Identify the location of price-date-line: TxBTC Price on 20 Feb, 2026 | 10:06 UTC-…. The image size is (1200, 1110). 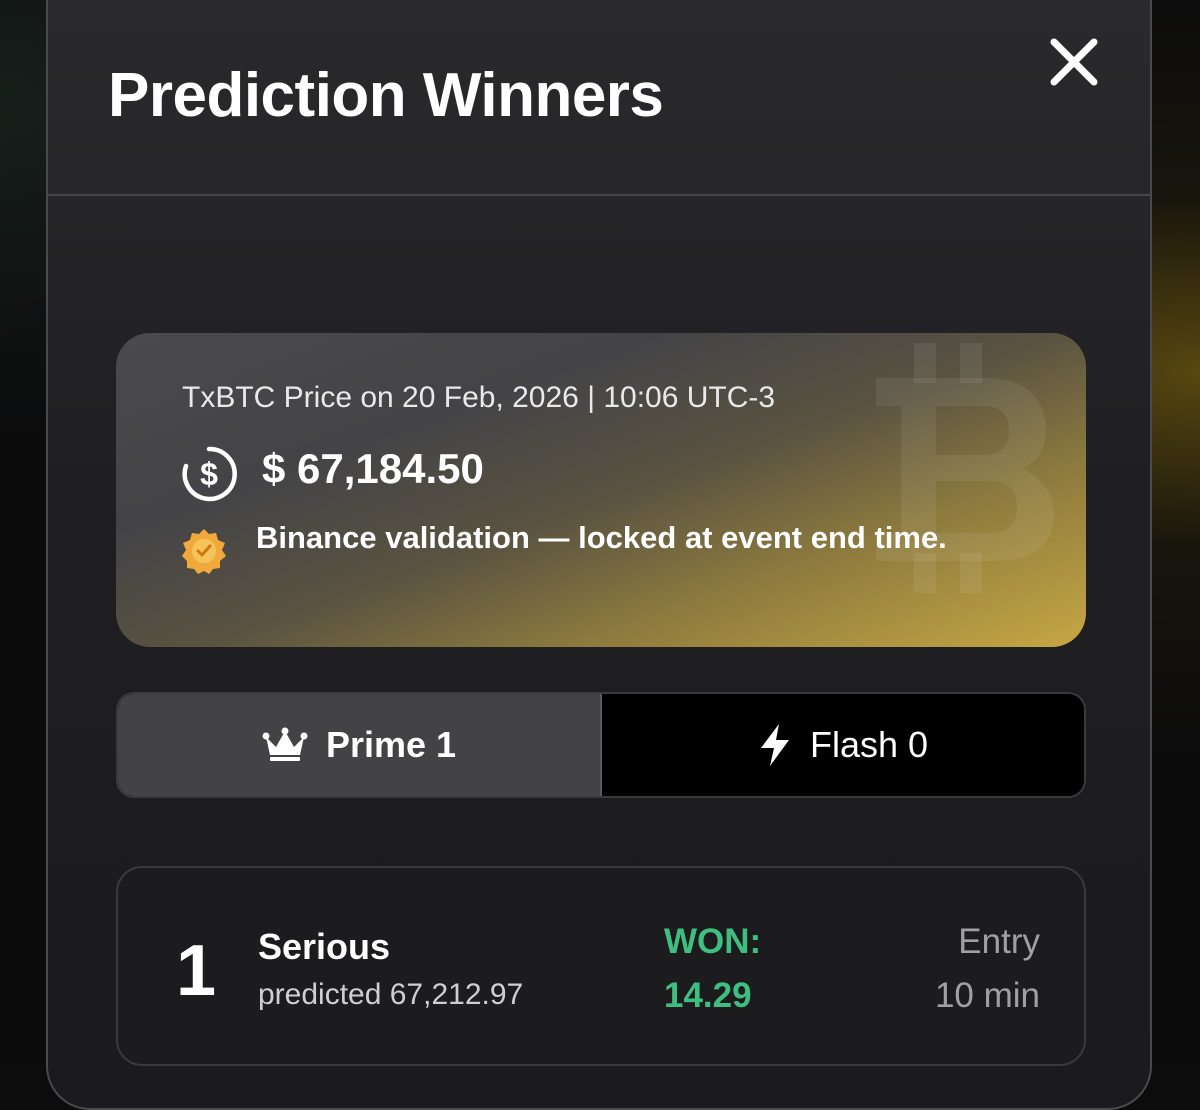
(479, 397).